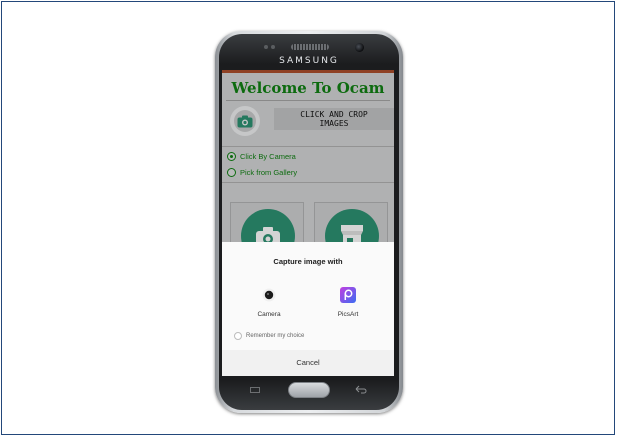  What do you see at coordinates (308, 156) in the screenshot?
I see `dim-overlay` at bounding box center [308, 156].